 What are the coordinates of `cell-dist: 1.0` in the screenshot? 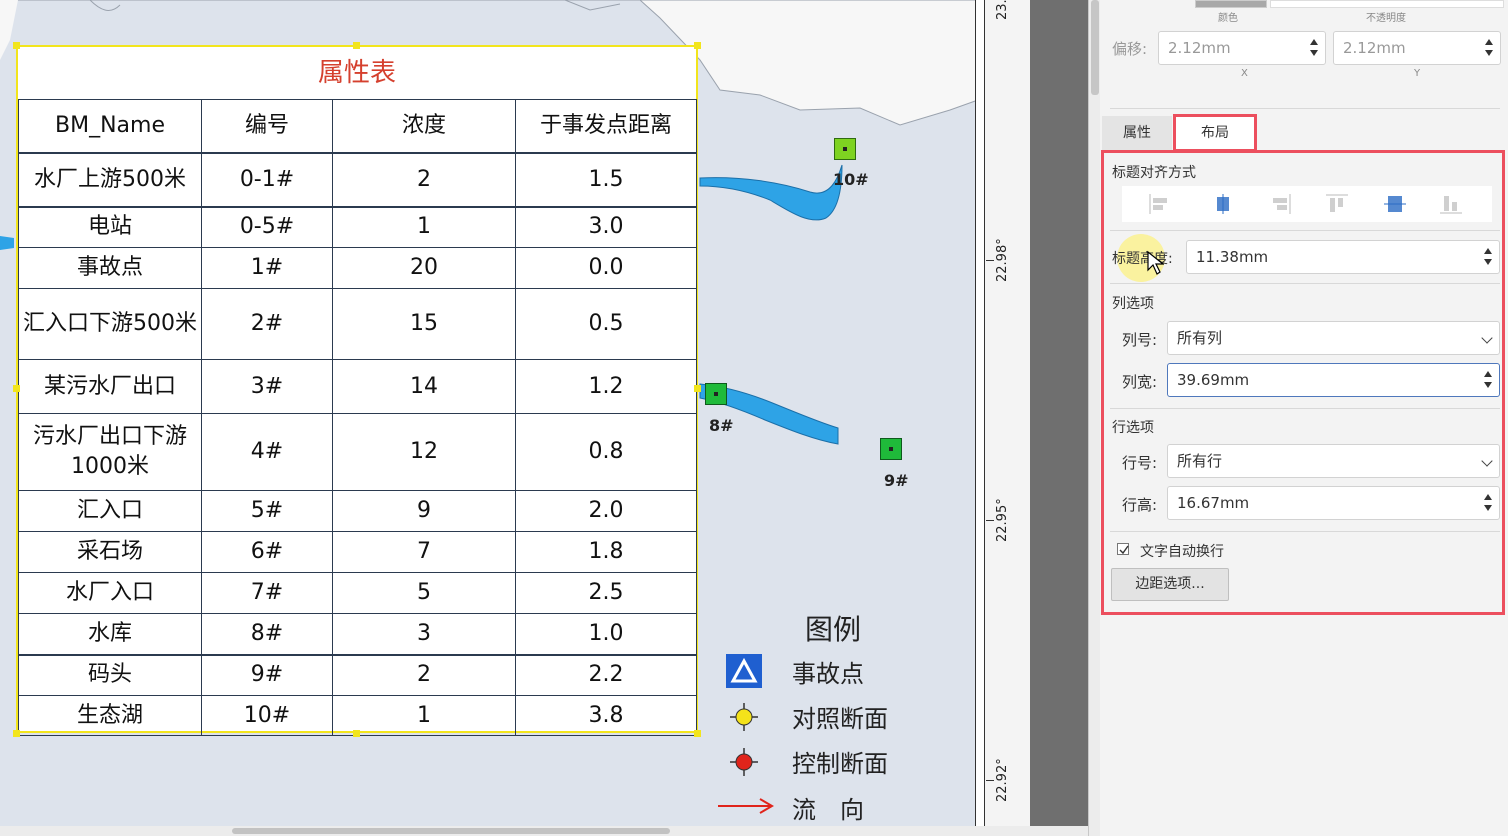 It's located at (606, 634).